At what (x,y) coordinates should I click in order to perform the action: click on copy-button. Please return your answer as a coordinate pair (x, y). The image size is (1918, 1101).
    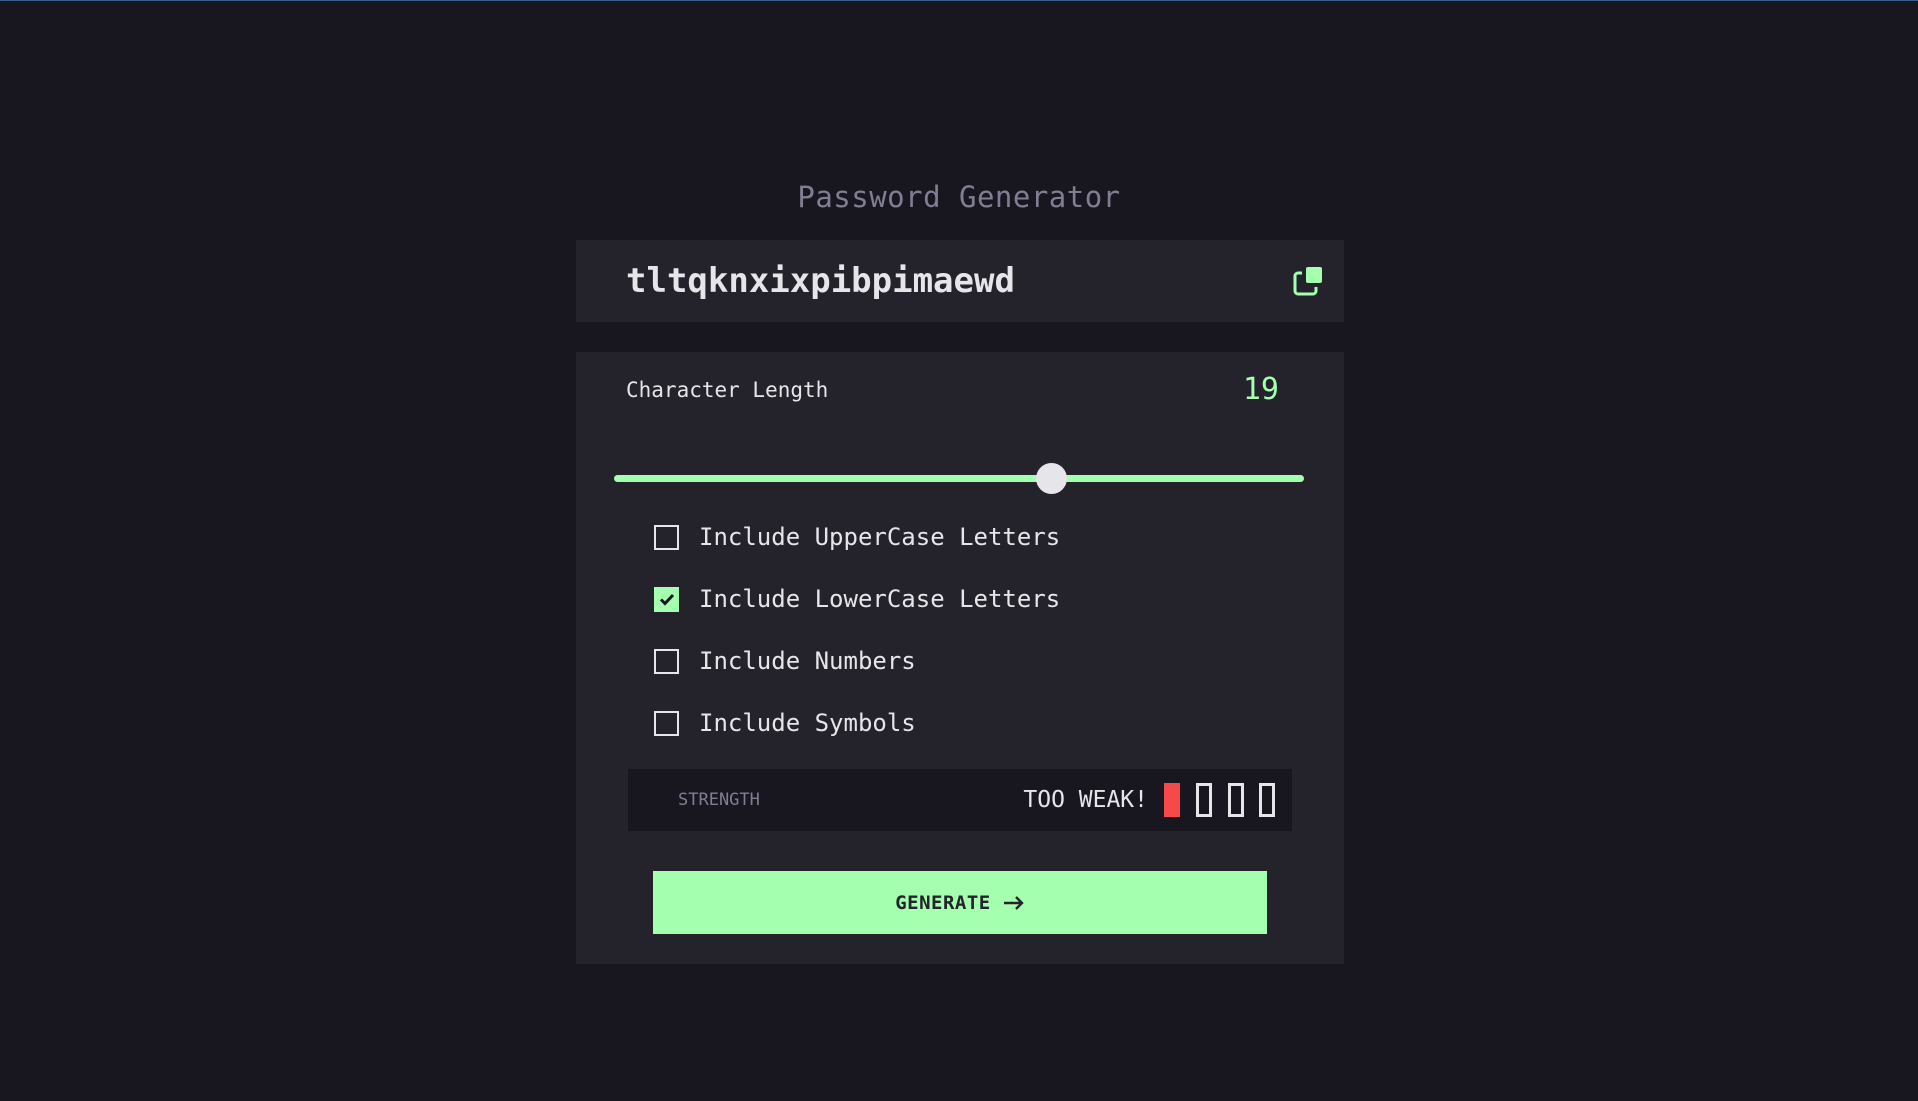
    Looking at the image, I should click on (1308, 281).